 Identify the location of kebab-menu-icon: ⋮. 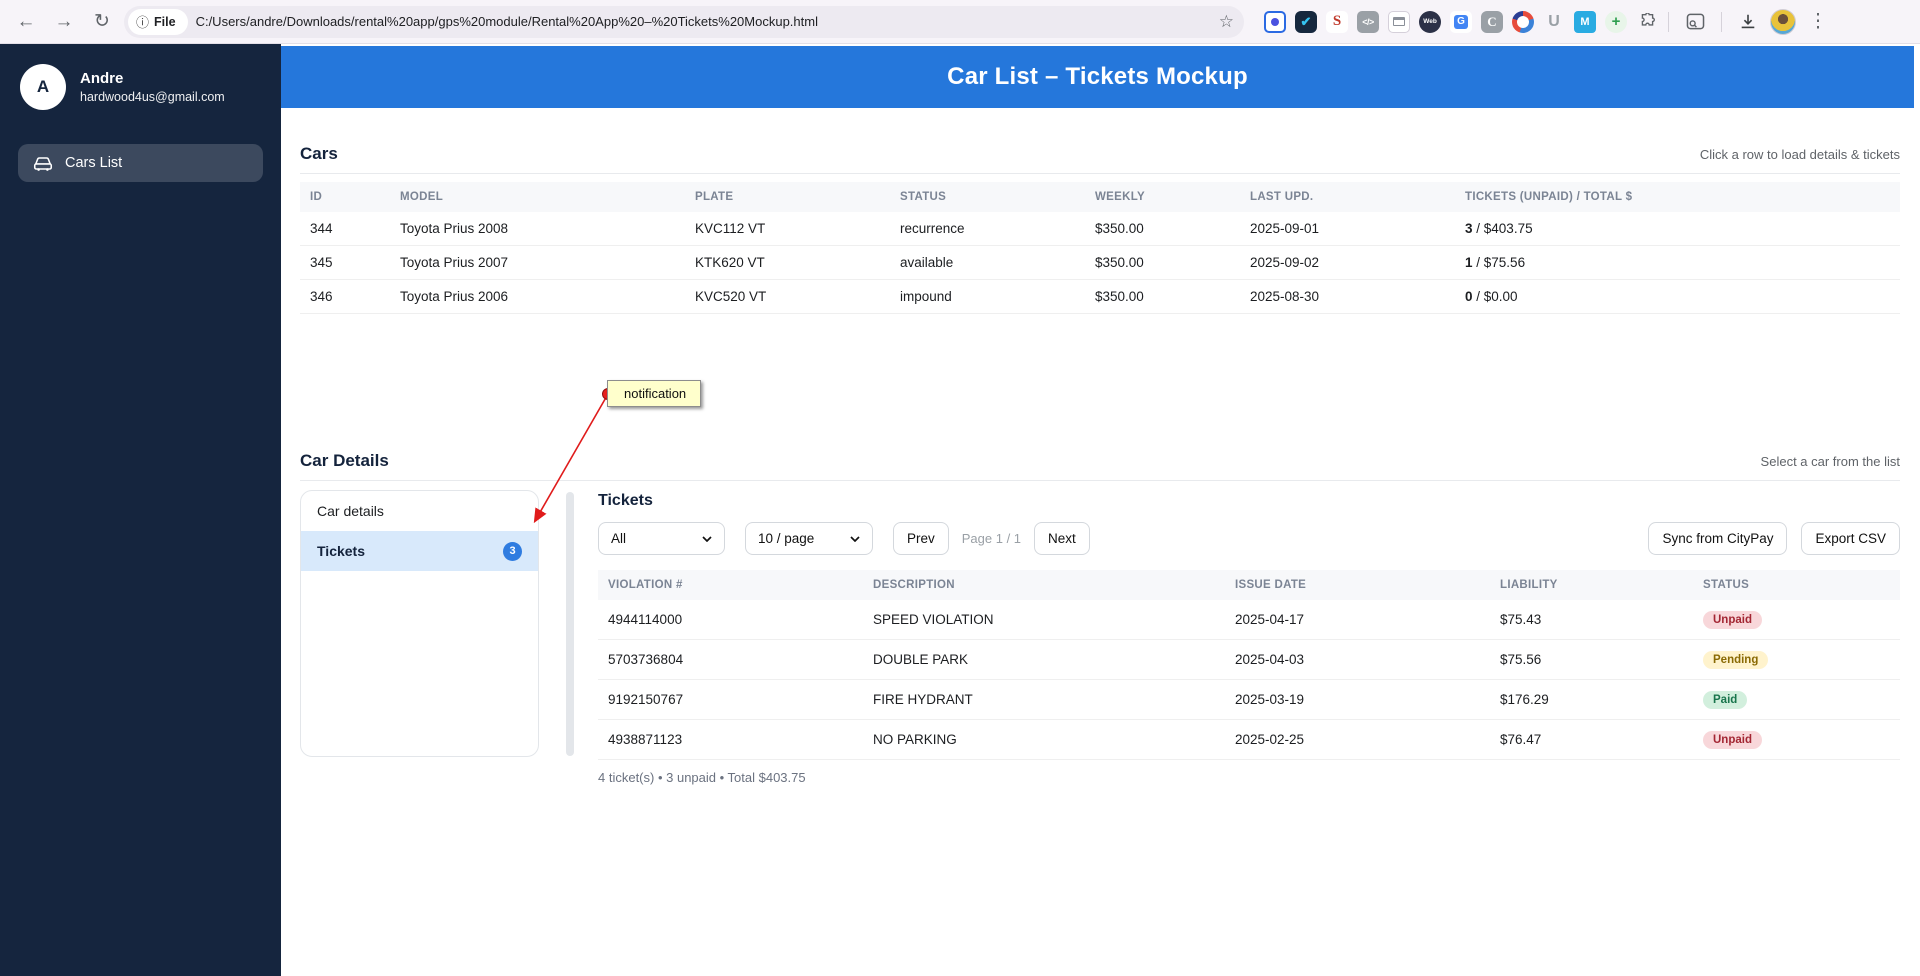
(1818, 22).